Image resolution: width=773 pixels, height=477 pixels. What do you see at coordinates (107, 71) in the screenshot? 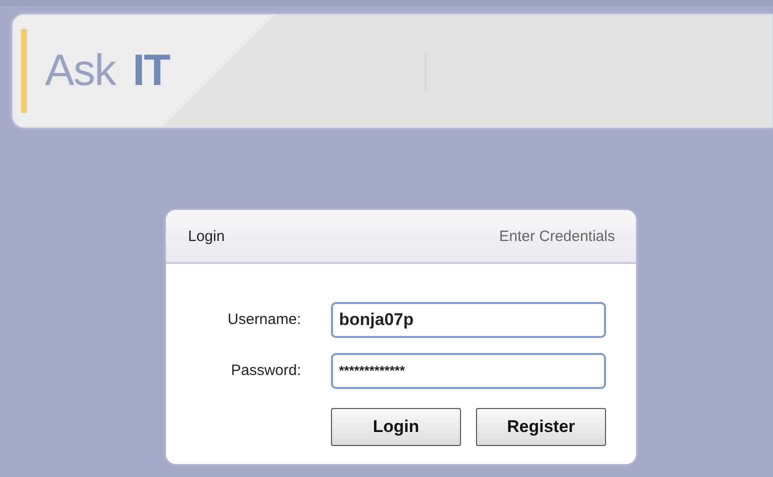
I see `logo-text: Ask IT` at bounding box center [107, 71].